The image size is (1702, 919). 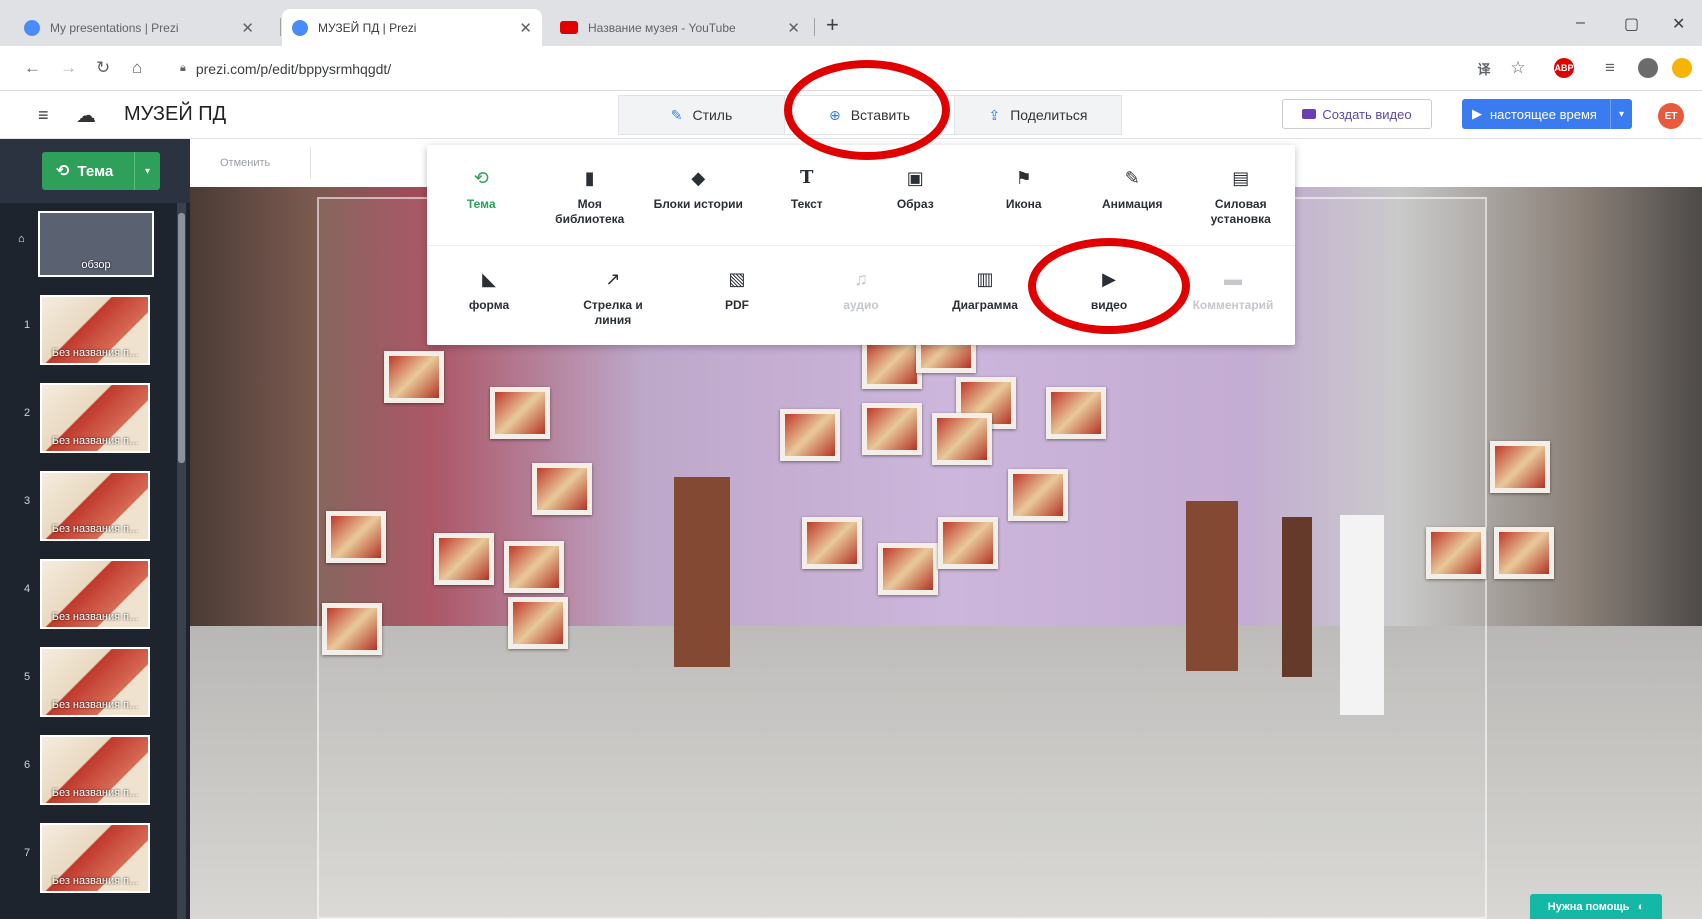 I want to click on insert-powerpoint: ▤ Силовая установка, so click(x=1241, y=195).